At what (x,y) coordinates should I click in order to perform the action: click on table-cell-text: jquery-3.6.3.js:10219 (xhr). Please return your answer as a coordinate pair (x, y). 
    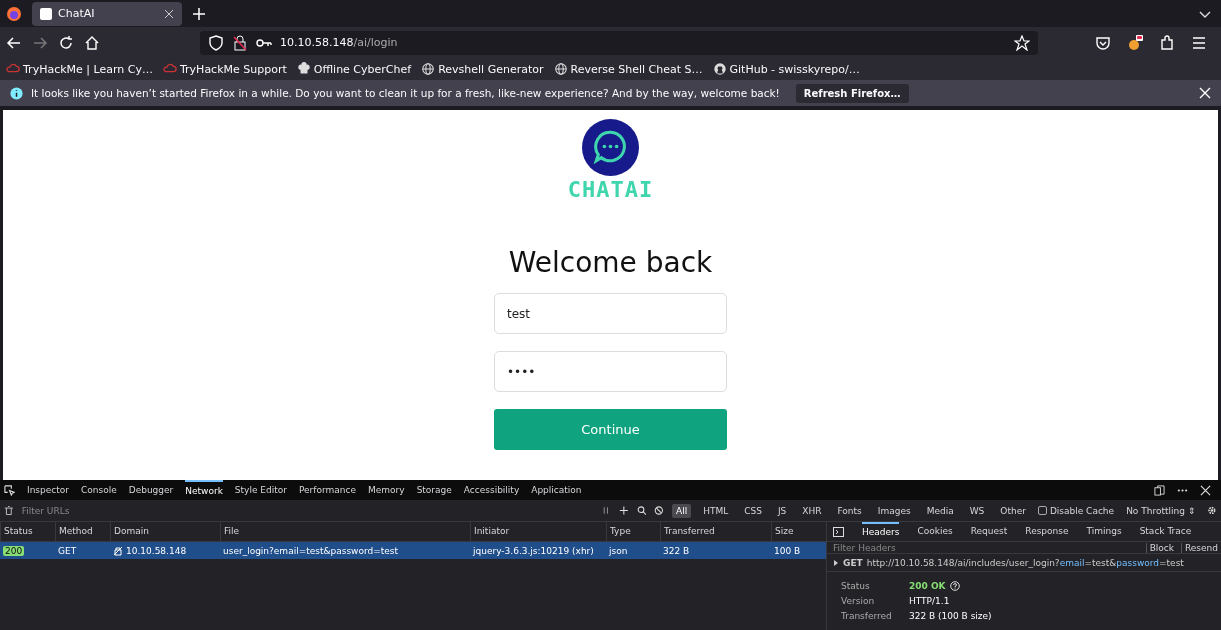
    Looking at the image, I should click on (533, 550).